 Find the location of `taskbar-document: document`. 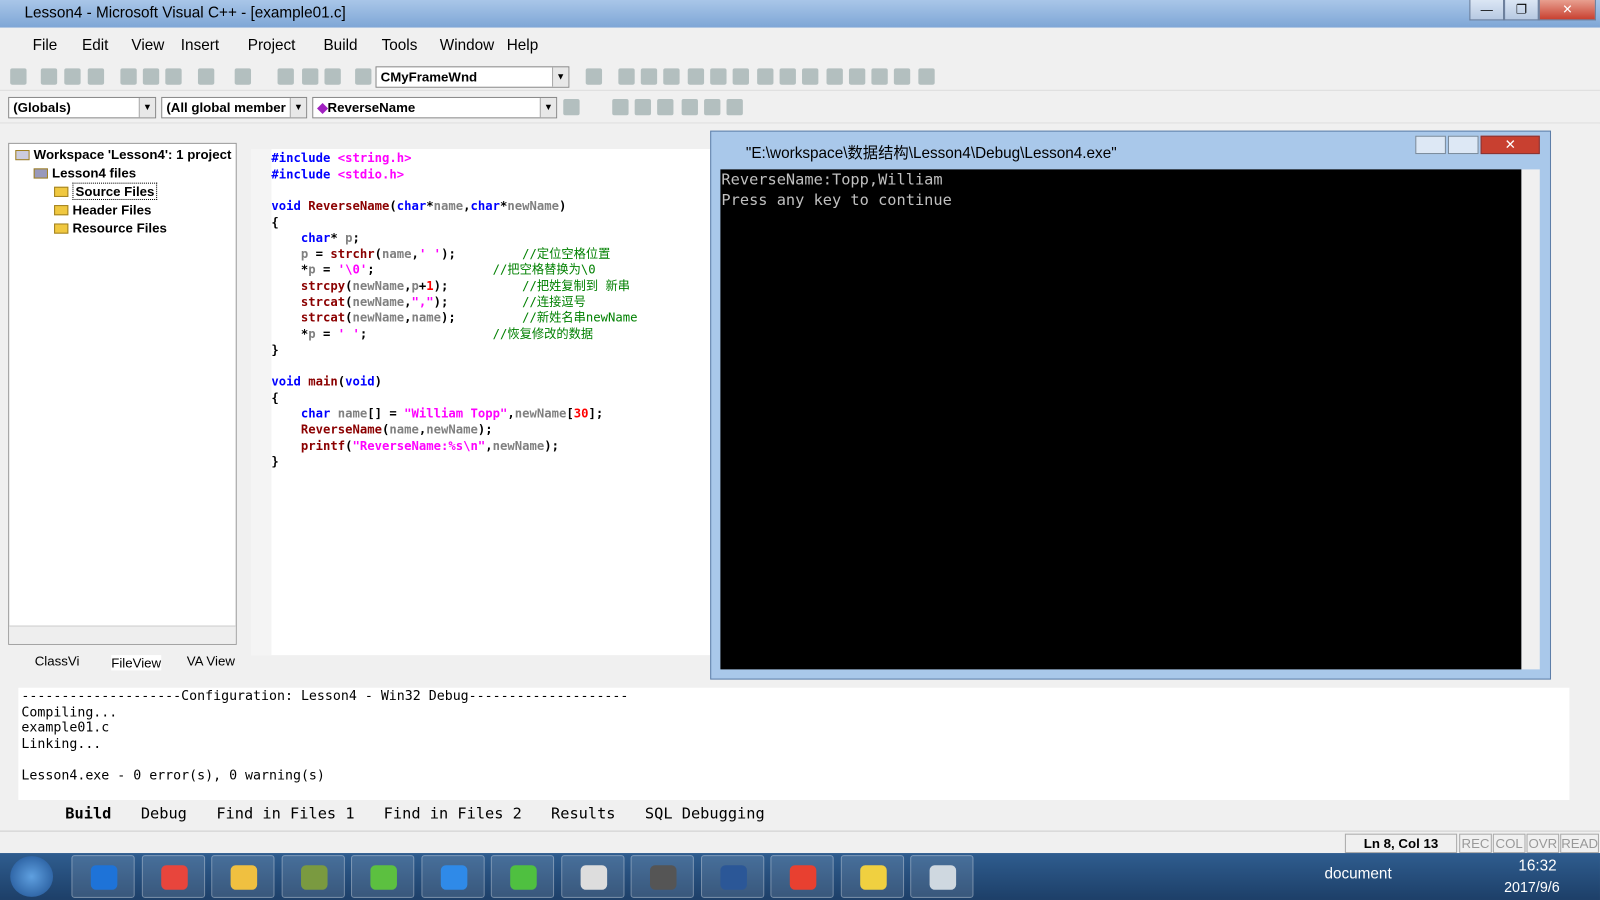

taskbar-document: document is located at coordinates (1357, 873).